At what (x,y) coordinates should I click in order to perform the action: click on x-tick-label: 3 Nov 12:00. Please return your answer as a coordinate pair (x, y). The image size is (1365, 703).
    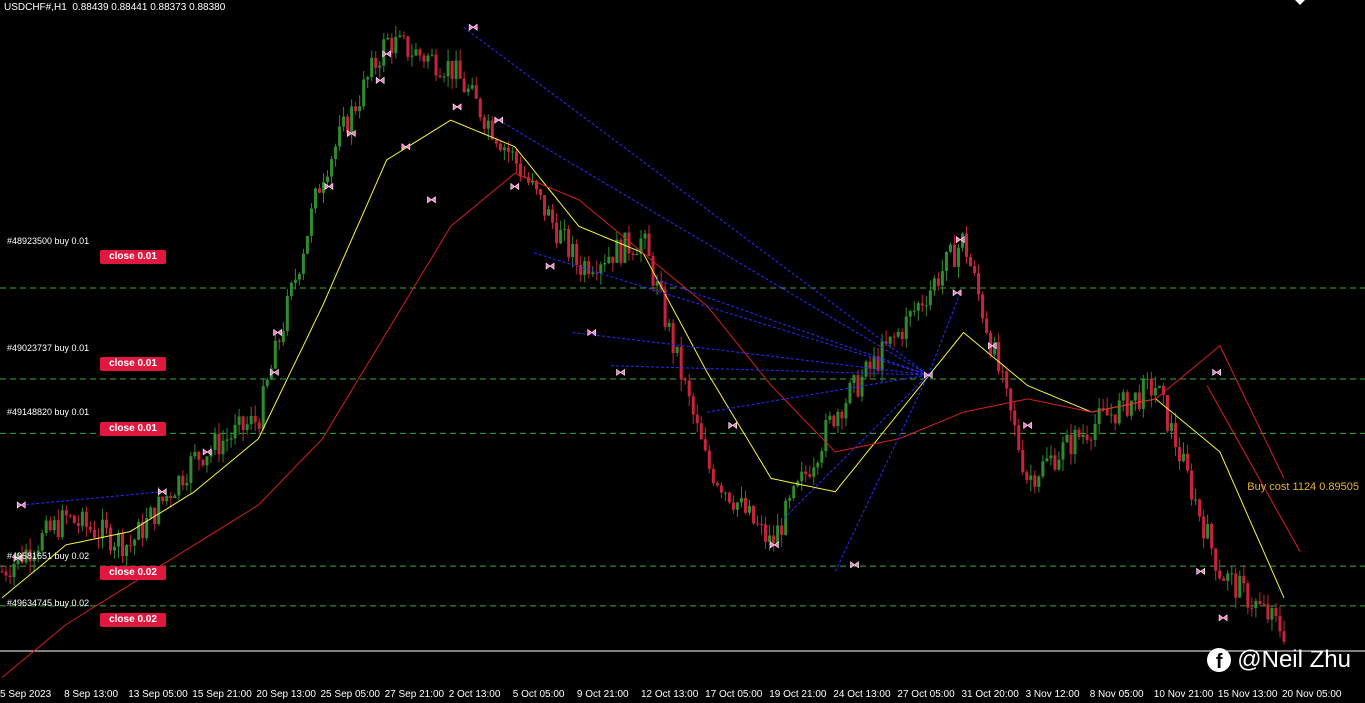
    Looking at the image, I should click on (1052, 694).